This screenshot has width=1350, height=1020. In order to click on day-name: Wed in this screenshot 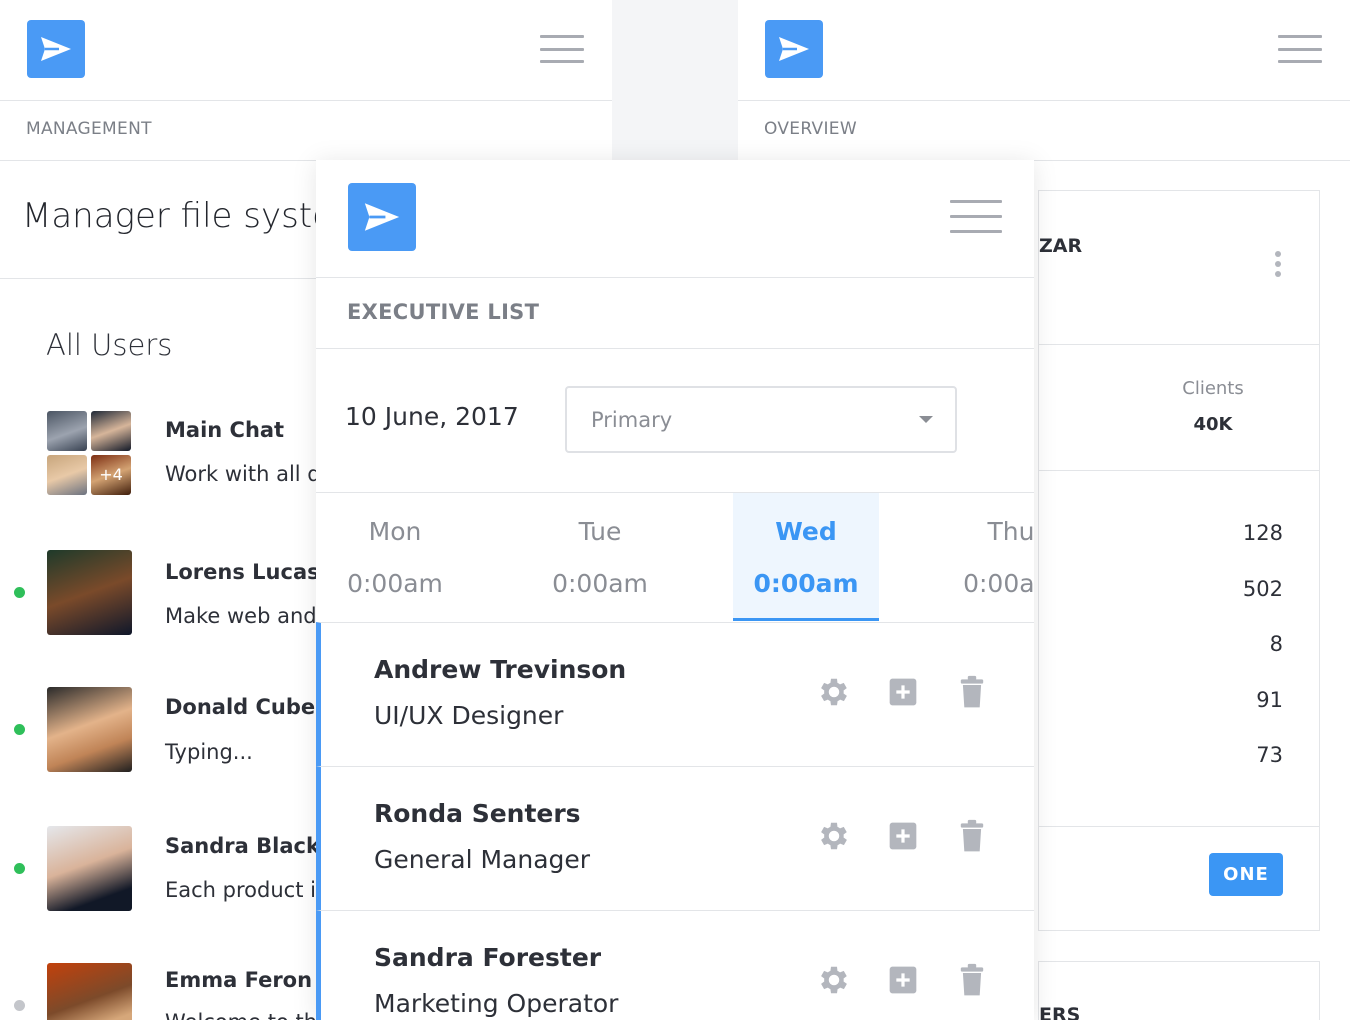, I will do `click(806, 531)`.